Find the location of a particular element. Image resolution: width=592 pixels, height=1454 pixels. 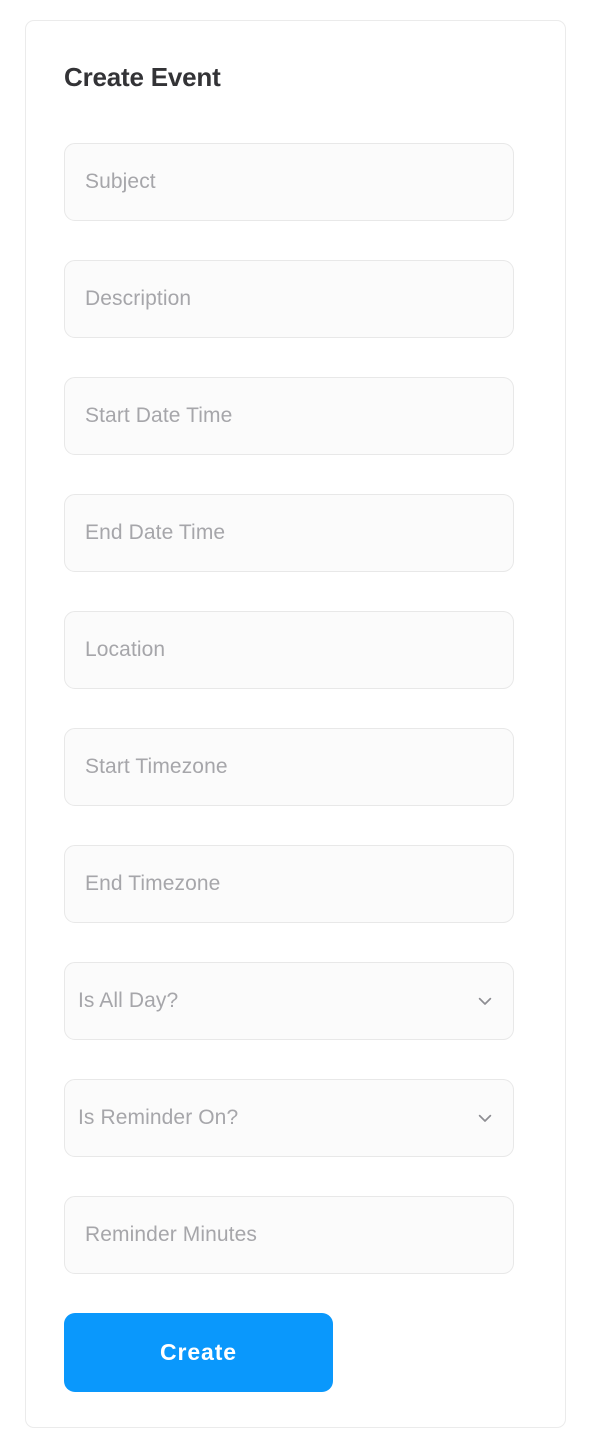

field-subject: Subject is located at coordinates (289, 182).